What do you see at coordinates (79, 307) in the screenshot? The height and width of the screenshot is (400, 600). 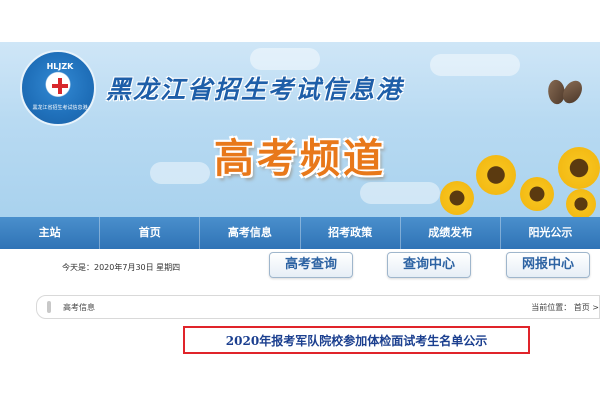 I see `section-label: 高考信息` at bounding box center [79, 307].